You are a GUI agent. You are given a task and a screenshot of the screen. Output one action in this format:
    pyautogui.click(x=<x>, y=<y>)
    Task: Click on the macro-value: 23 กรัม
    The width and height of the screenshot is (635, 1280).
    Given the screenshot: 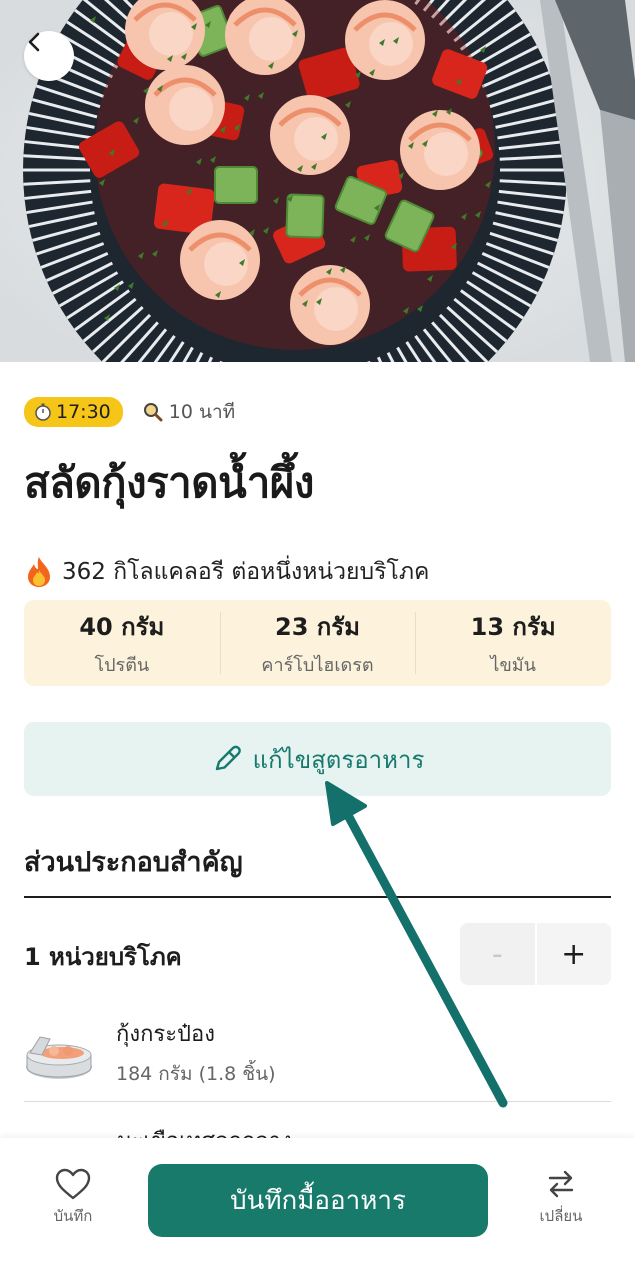 What is the action you would take?
    pyautogui.click(x=317, y=627)
    